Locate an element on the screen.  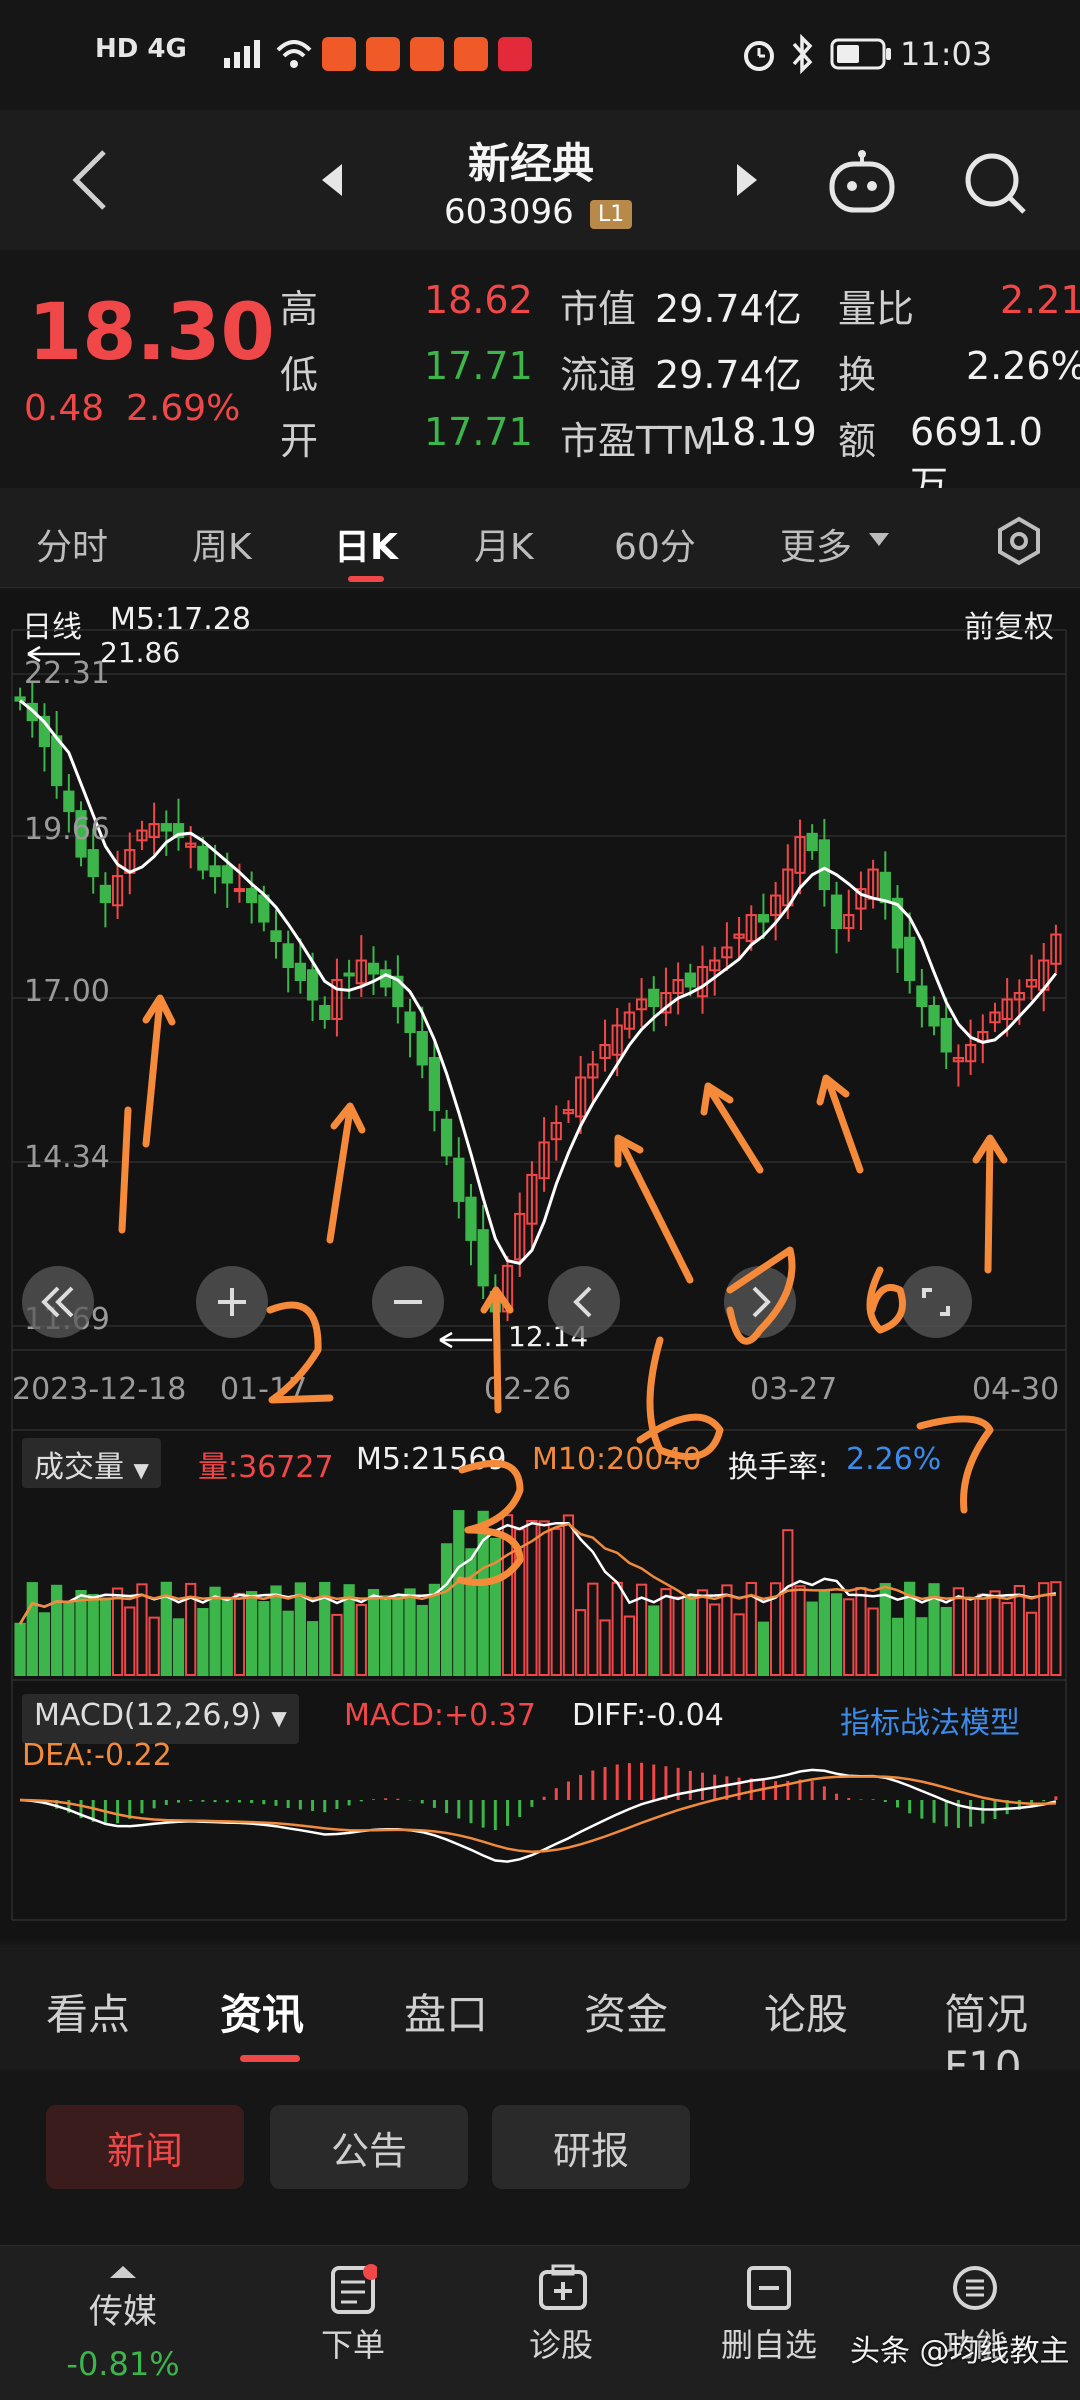
remove-watchlist-label: 删自选 is located at coordinates (768, 2345).